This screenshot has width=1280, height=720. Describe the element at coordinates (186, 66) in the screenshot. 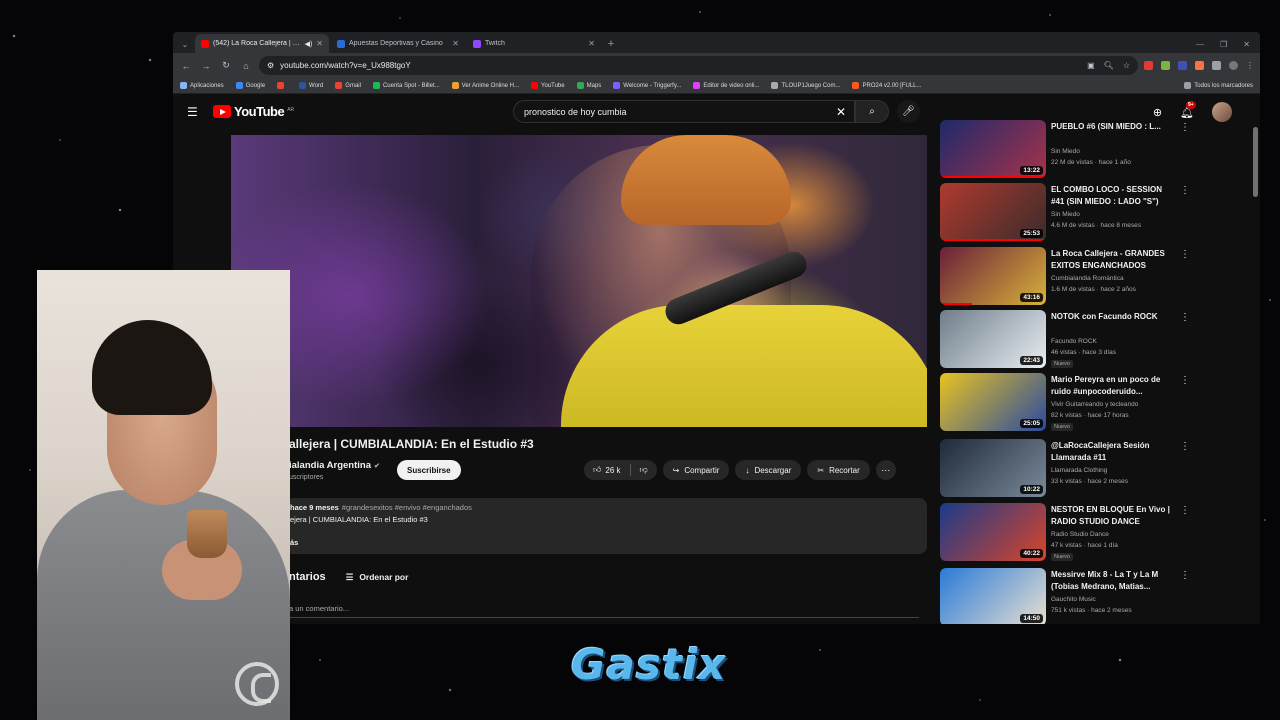

I see `back-icon: ←` at that location.